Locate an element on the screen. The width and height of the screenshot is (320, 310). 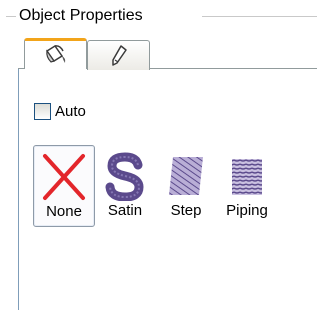
piping-icon is located at coordinates (247, 177).